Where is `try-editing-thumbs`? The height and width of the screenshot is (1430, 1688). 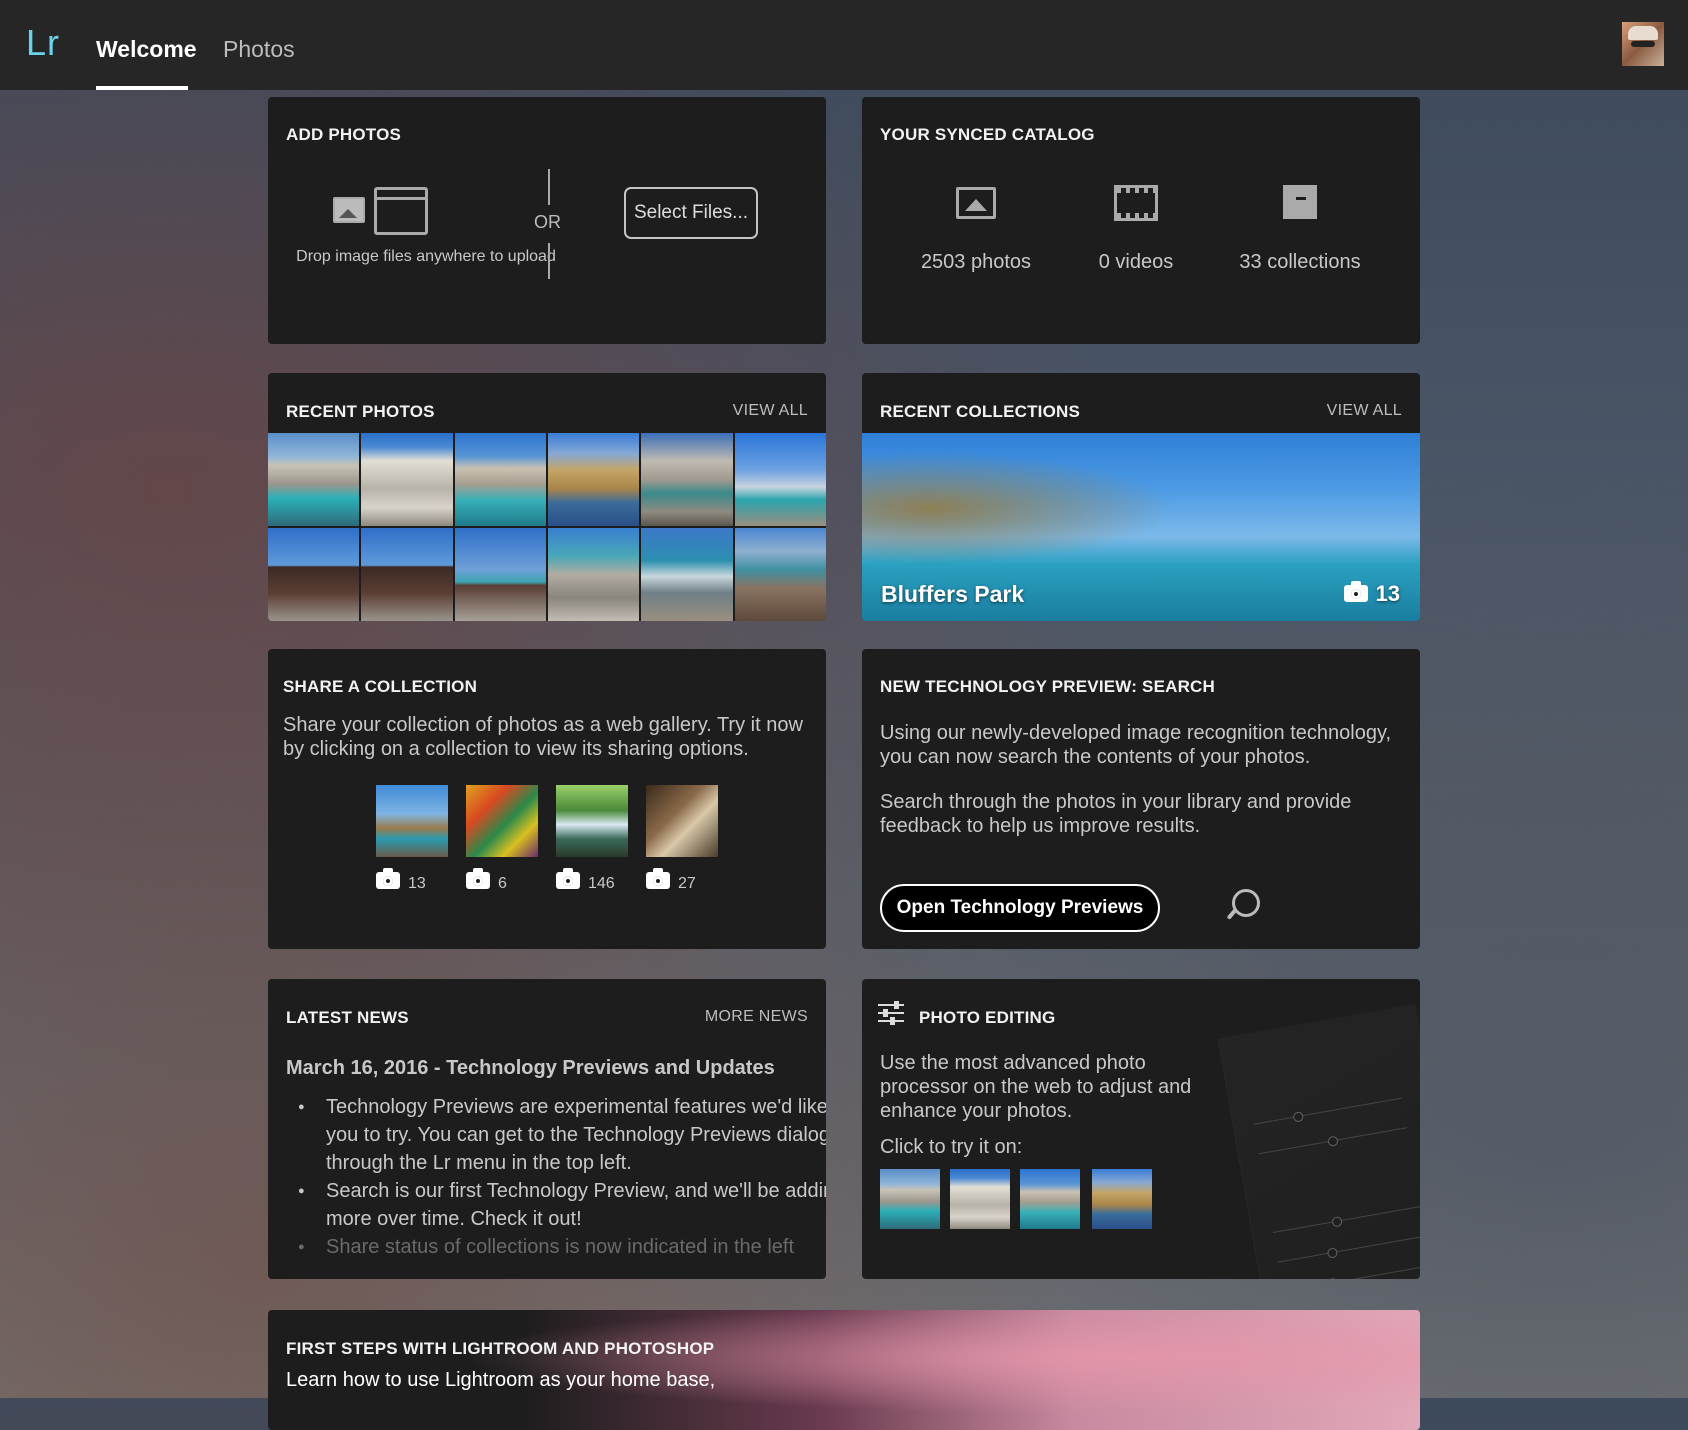
try-editing-thumbs is located at coordinates (1030, 1200).